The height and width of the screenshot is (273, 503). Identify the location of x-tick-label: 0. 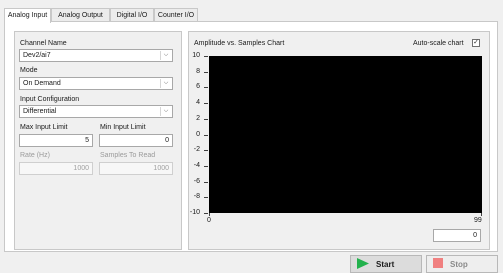
(209, 220).